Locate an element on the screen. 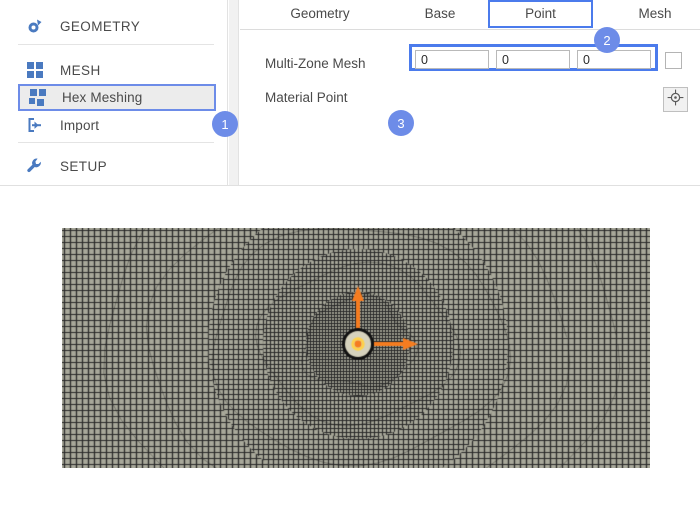 Image resolution: width=700 pixels, height=510 pixels. material-point-coordinate-group is located at coordinates (533, 57).